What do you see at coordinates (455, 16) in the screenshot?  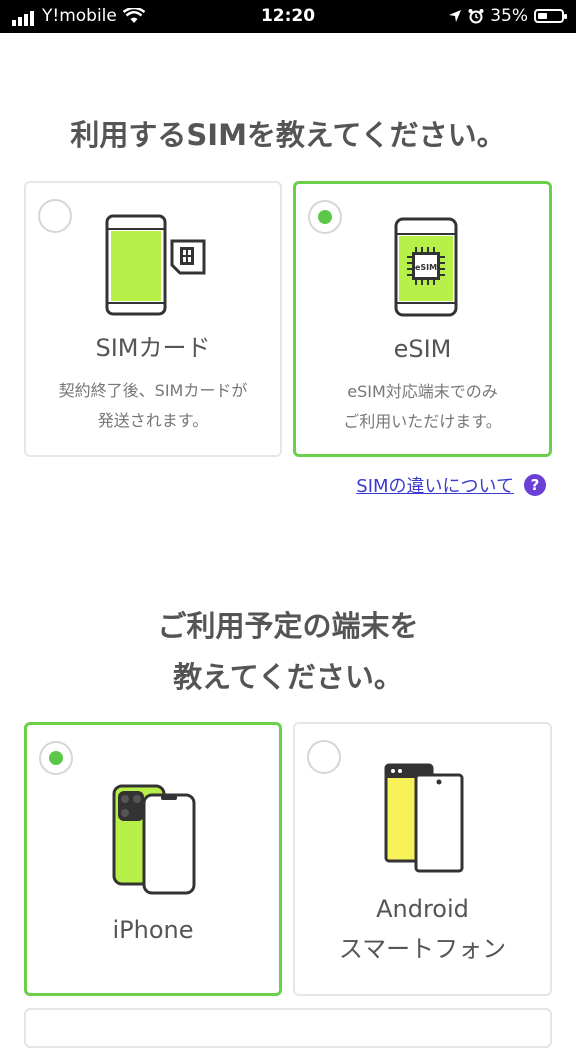 I see `location-arrow-icon` at bounding box center [455, 16].